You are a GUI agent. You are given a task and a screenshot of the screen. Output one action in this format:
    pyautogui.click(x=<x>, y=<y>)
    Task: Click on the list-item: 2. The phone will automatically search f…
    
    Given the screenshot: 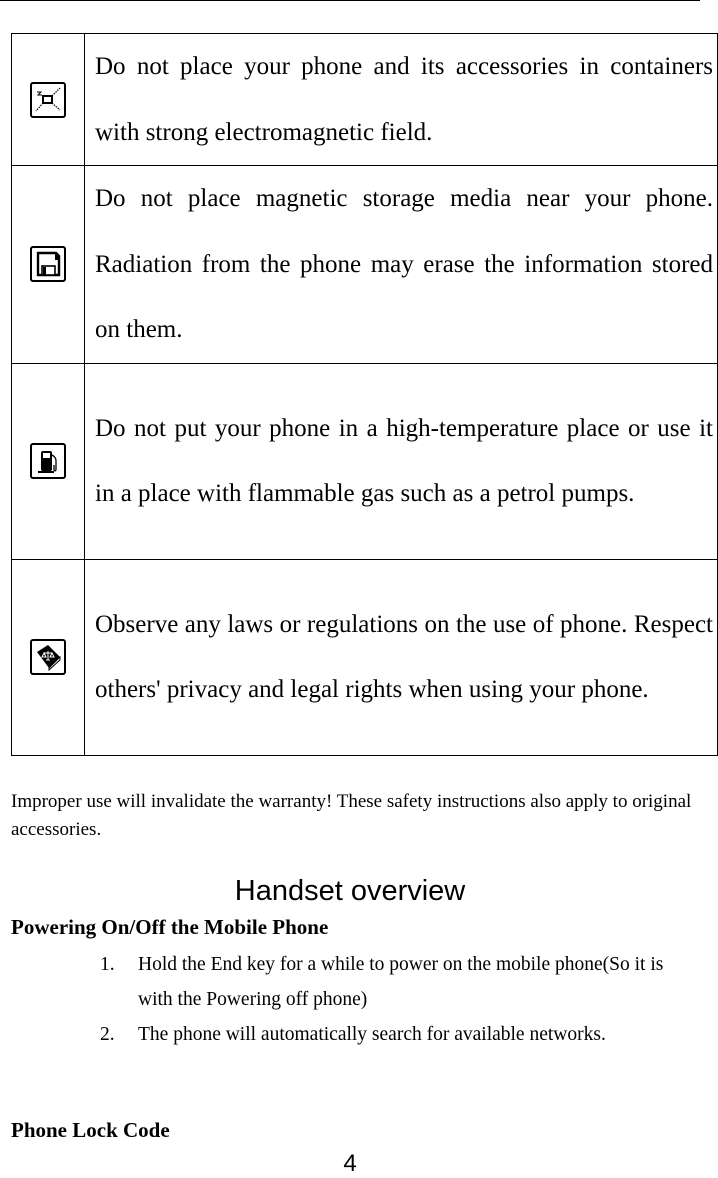 What is the action you would take?
    pyautogui.click(x=395, y=1034)
    